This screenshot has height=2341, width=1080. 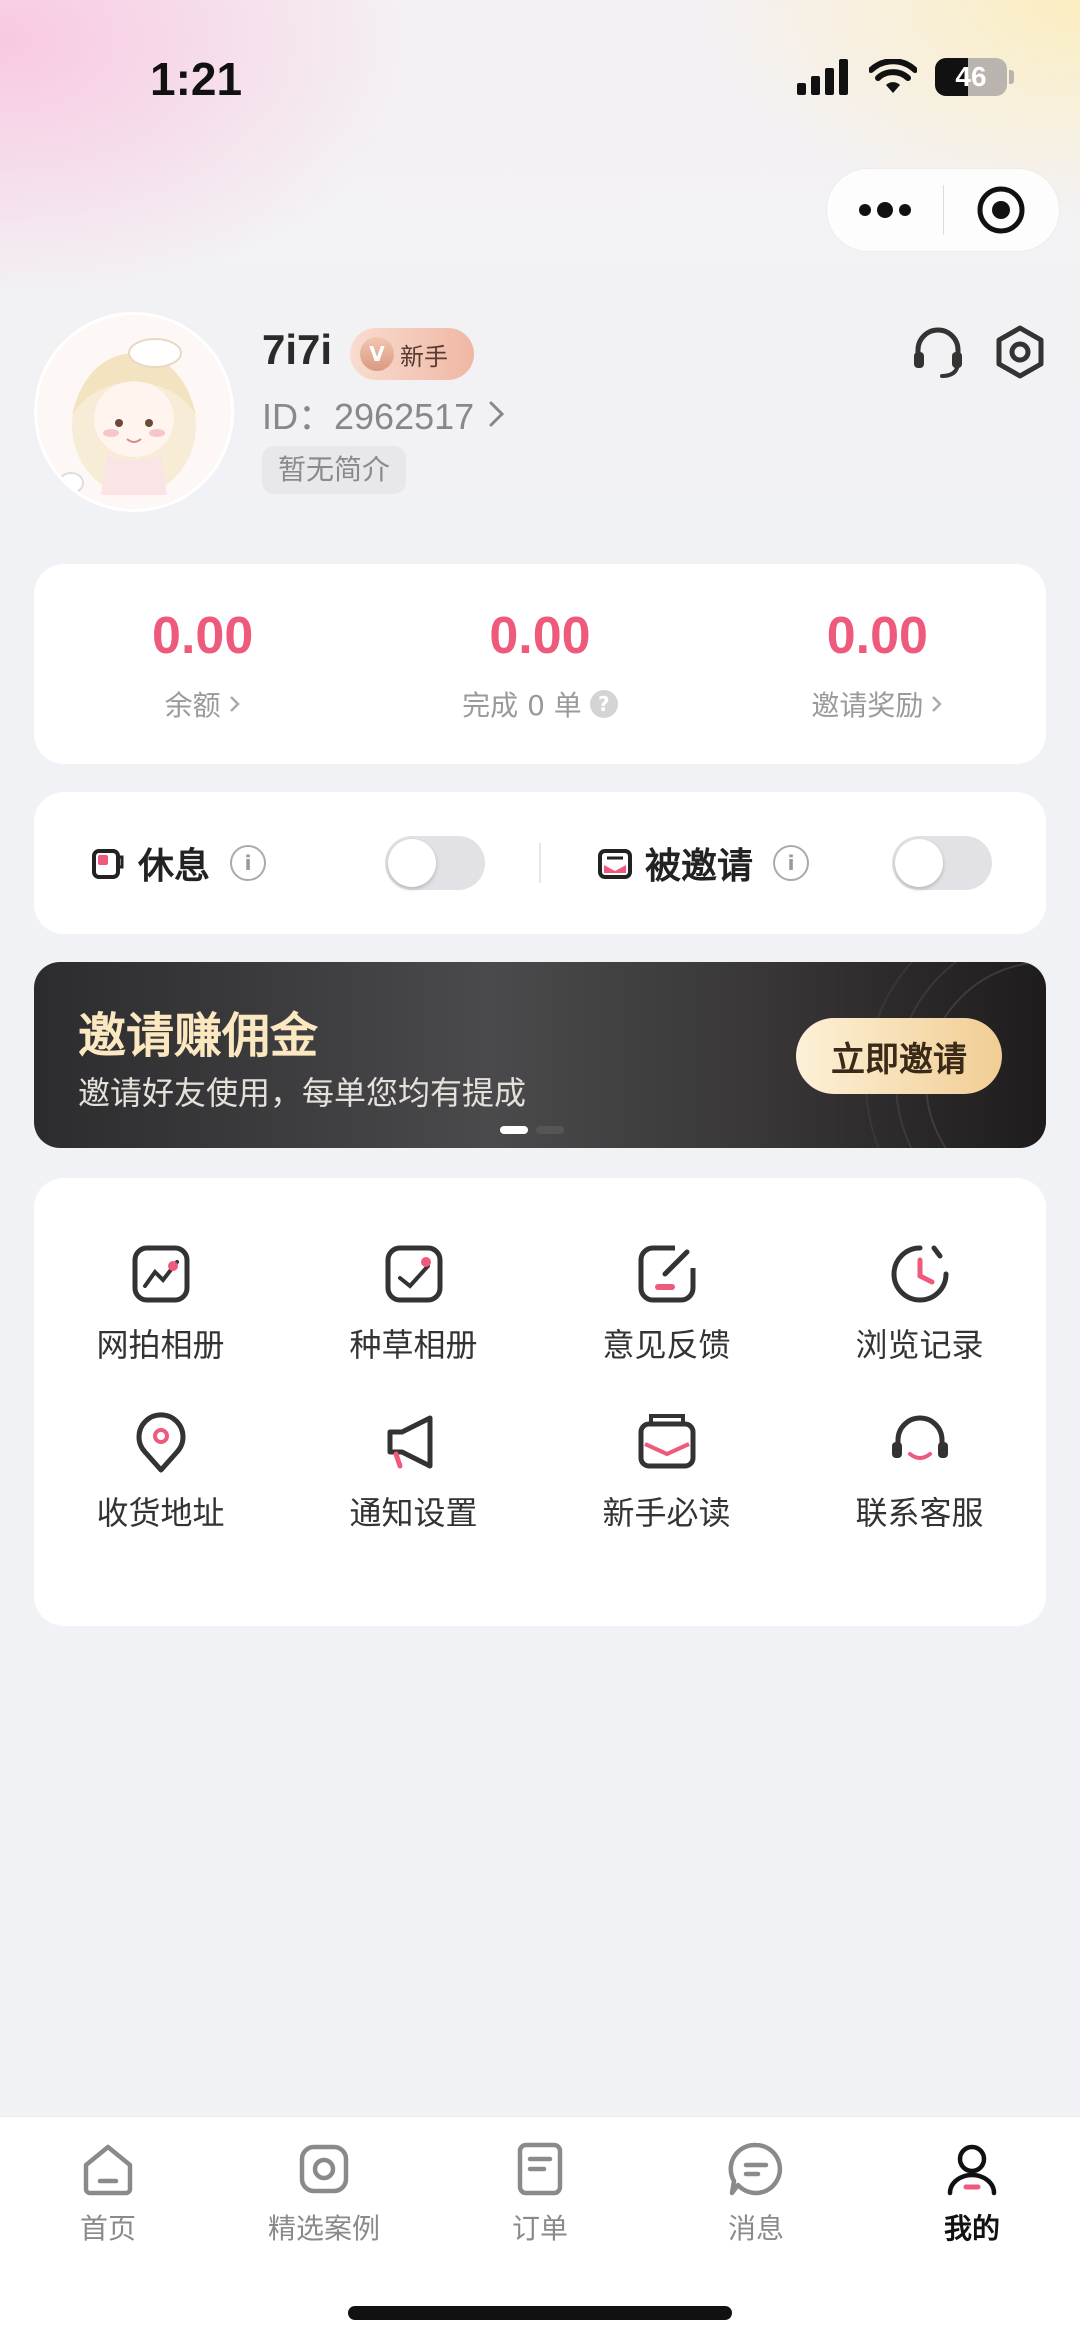 I want to click on tab-messages: 消息, so click(x=756, y=2192).